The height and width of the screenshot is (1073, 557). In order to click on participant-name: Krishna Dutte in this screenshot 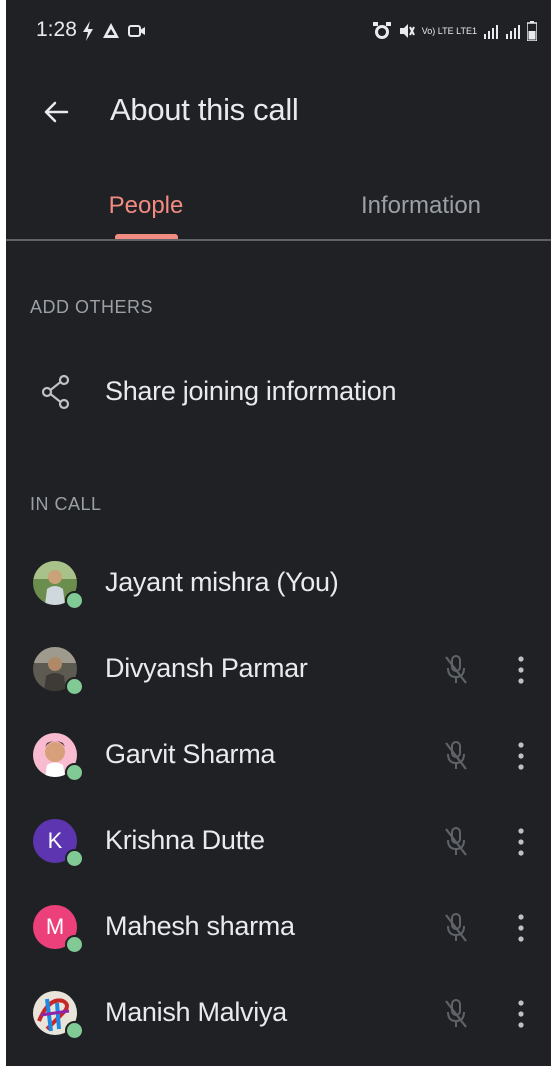, I will do `click(185, 840)`.